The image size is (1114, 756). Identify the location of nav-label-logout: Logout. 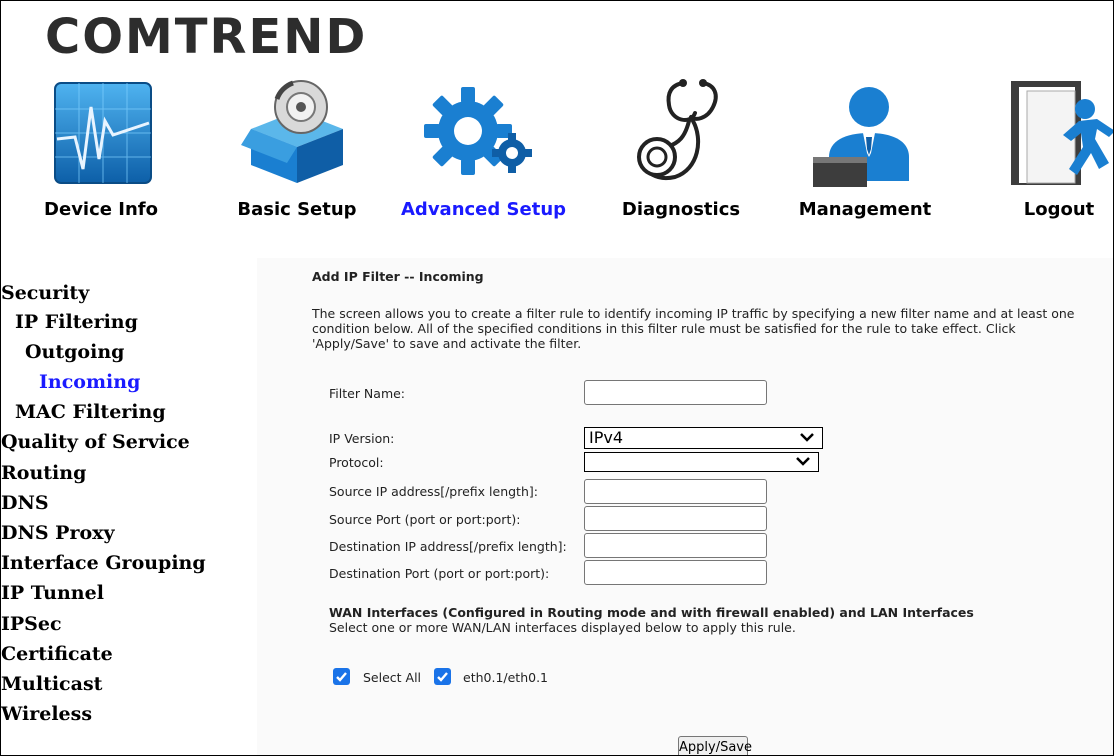
(1059, 209).